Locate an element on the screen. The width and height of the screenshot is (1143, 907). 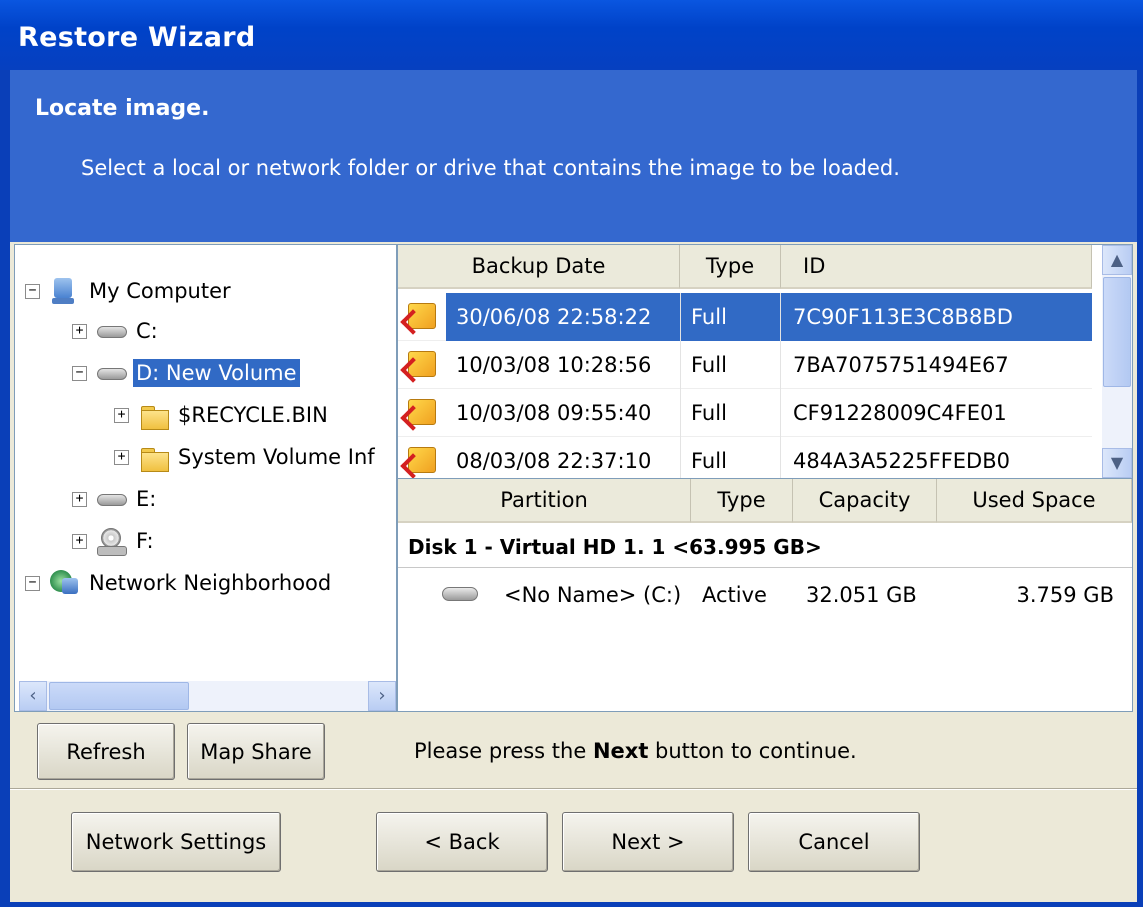
column-partition: Partition is located at coordinates (544, 501).